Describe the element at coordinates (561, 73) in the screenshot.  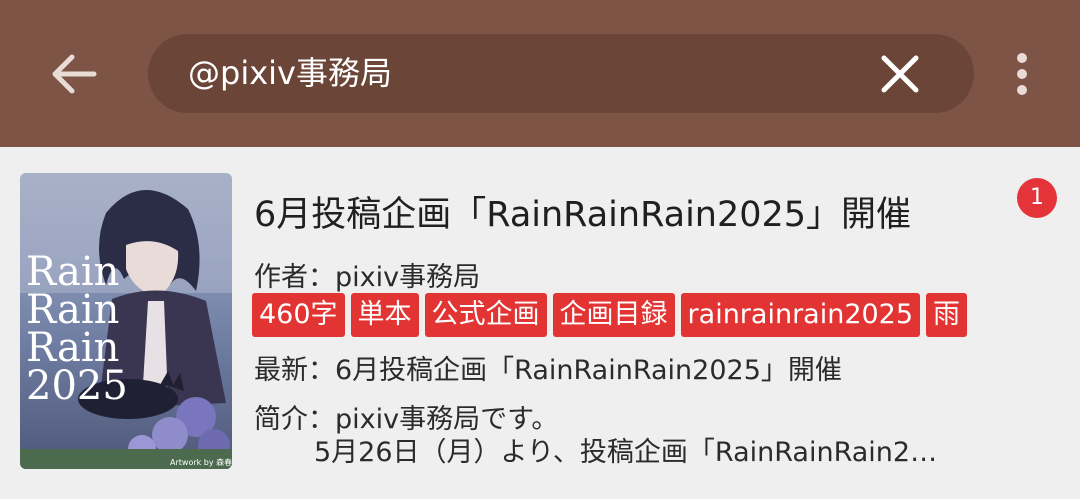
I see `search-field: @pixiv事務局` at that location.